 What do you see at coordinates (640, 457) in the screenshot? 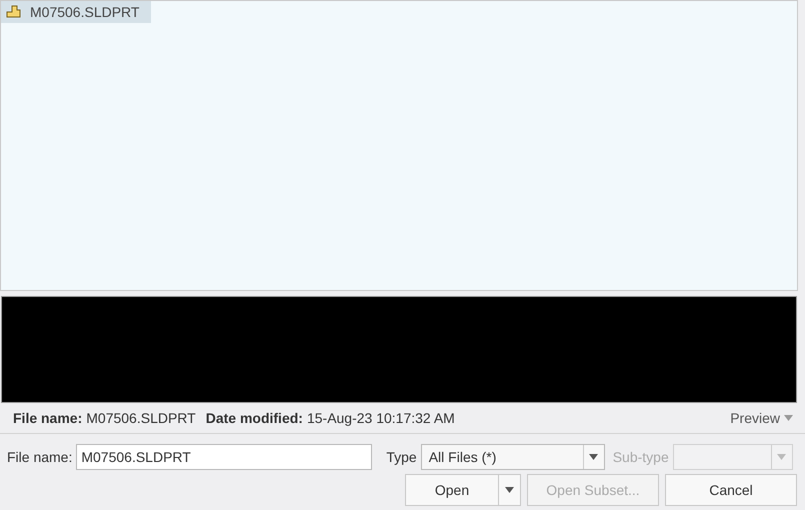
I see `sub-type-label: Sub-type` at bounding box center [640, 457].